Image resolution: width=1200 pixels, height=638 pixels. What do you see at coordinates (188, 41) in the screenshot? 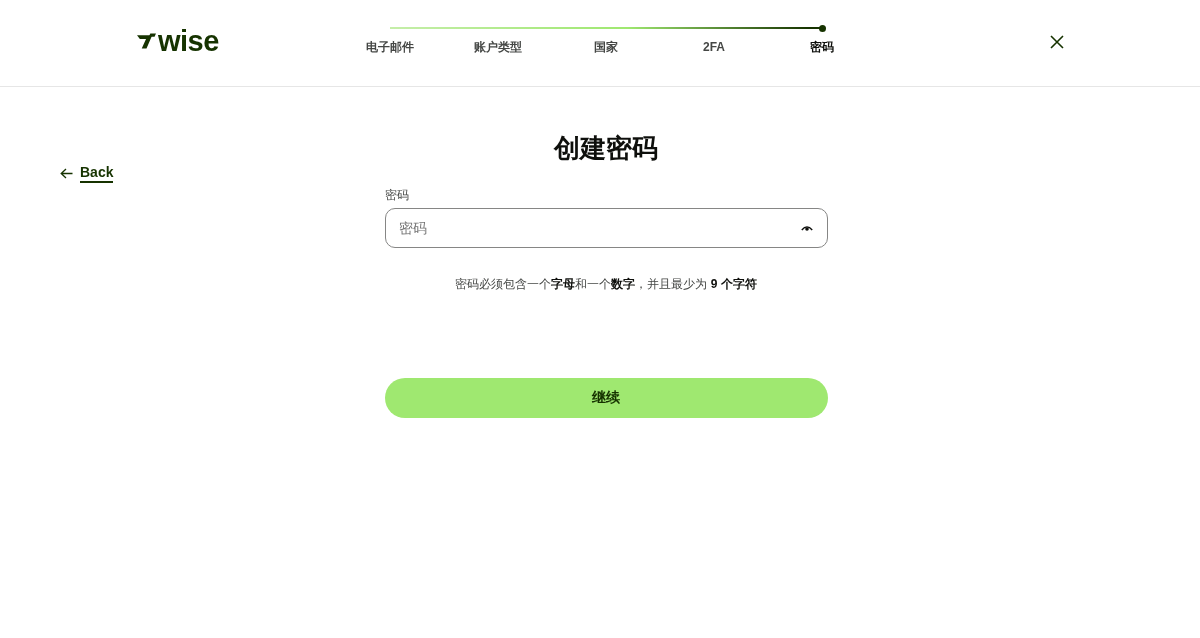
I see `logo-wordmark: wise` at bounding box center [188, 41].